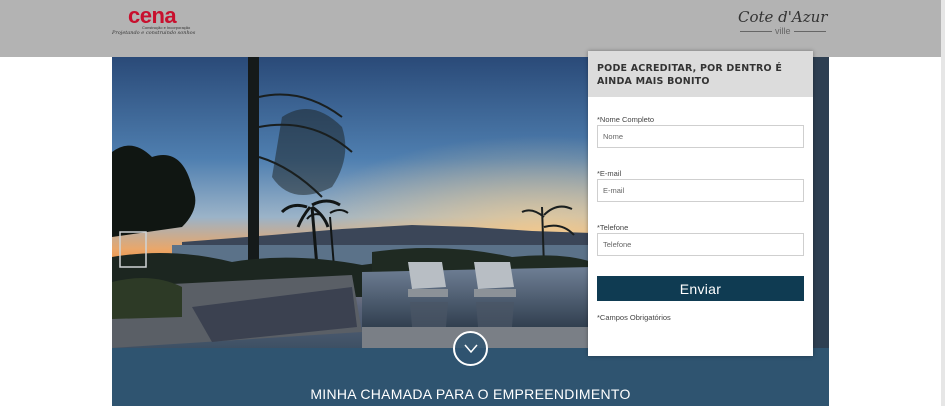 The width and height of the screenshot is (945, 406). What do you see at coordinates (783, 31) in the screenshot?
I see `cote-dazur-subtitle: ville` at bounding box center [783, 31].